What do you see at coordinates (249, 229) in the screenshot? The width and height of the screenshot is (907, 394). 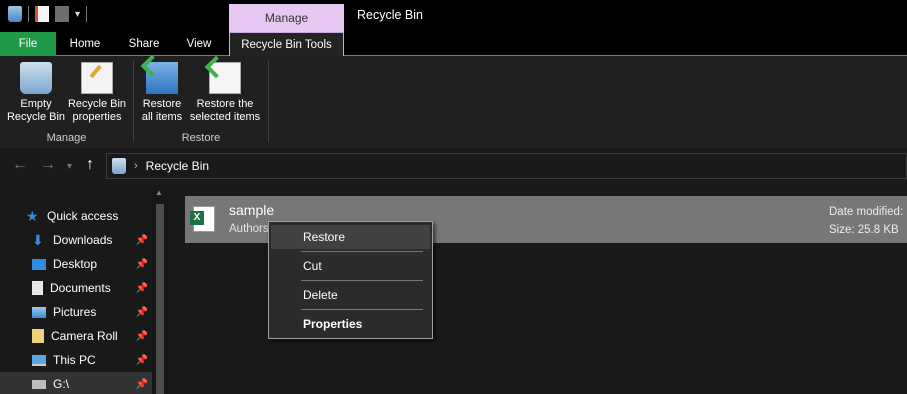 I see `file-authors: Authors` at bounding box center [249, 229].